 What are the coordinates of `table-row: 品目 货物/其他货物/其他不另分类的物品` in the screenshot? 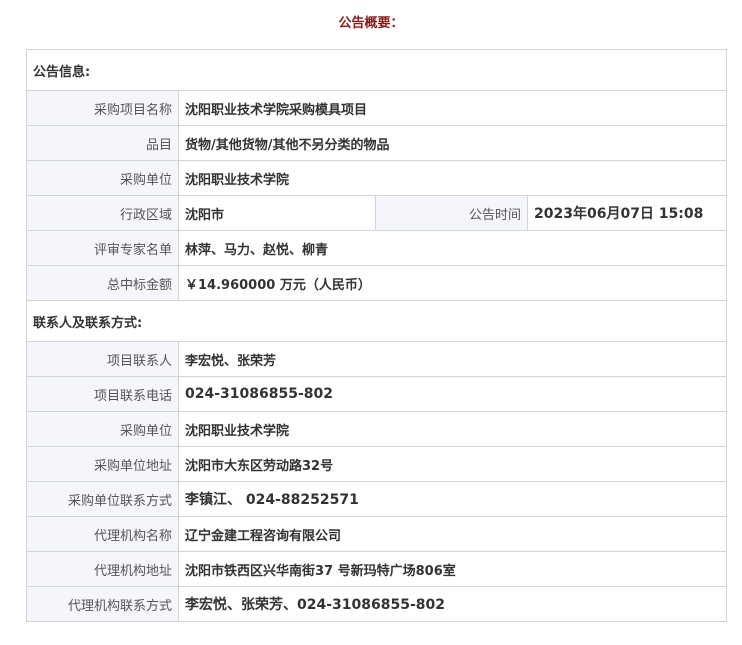 It's located at (377, 143).